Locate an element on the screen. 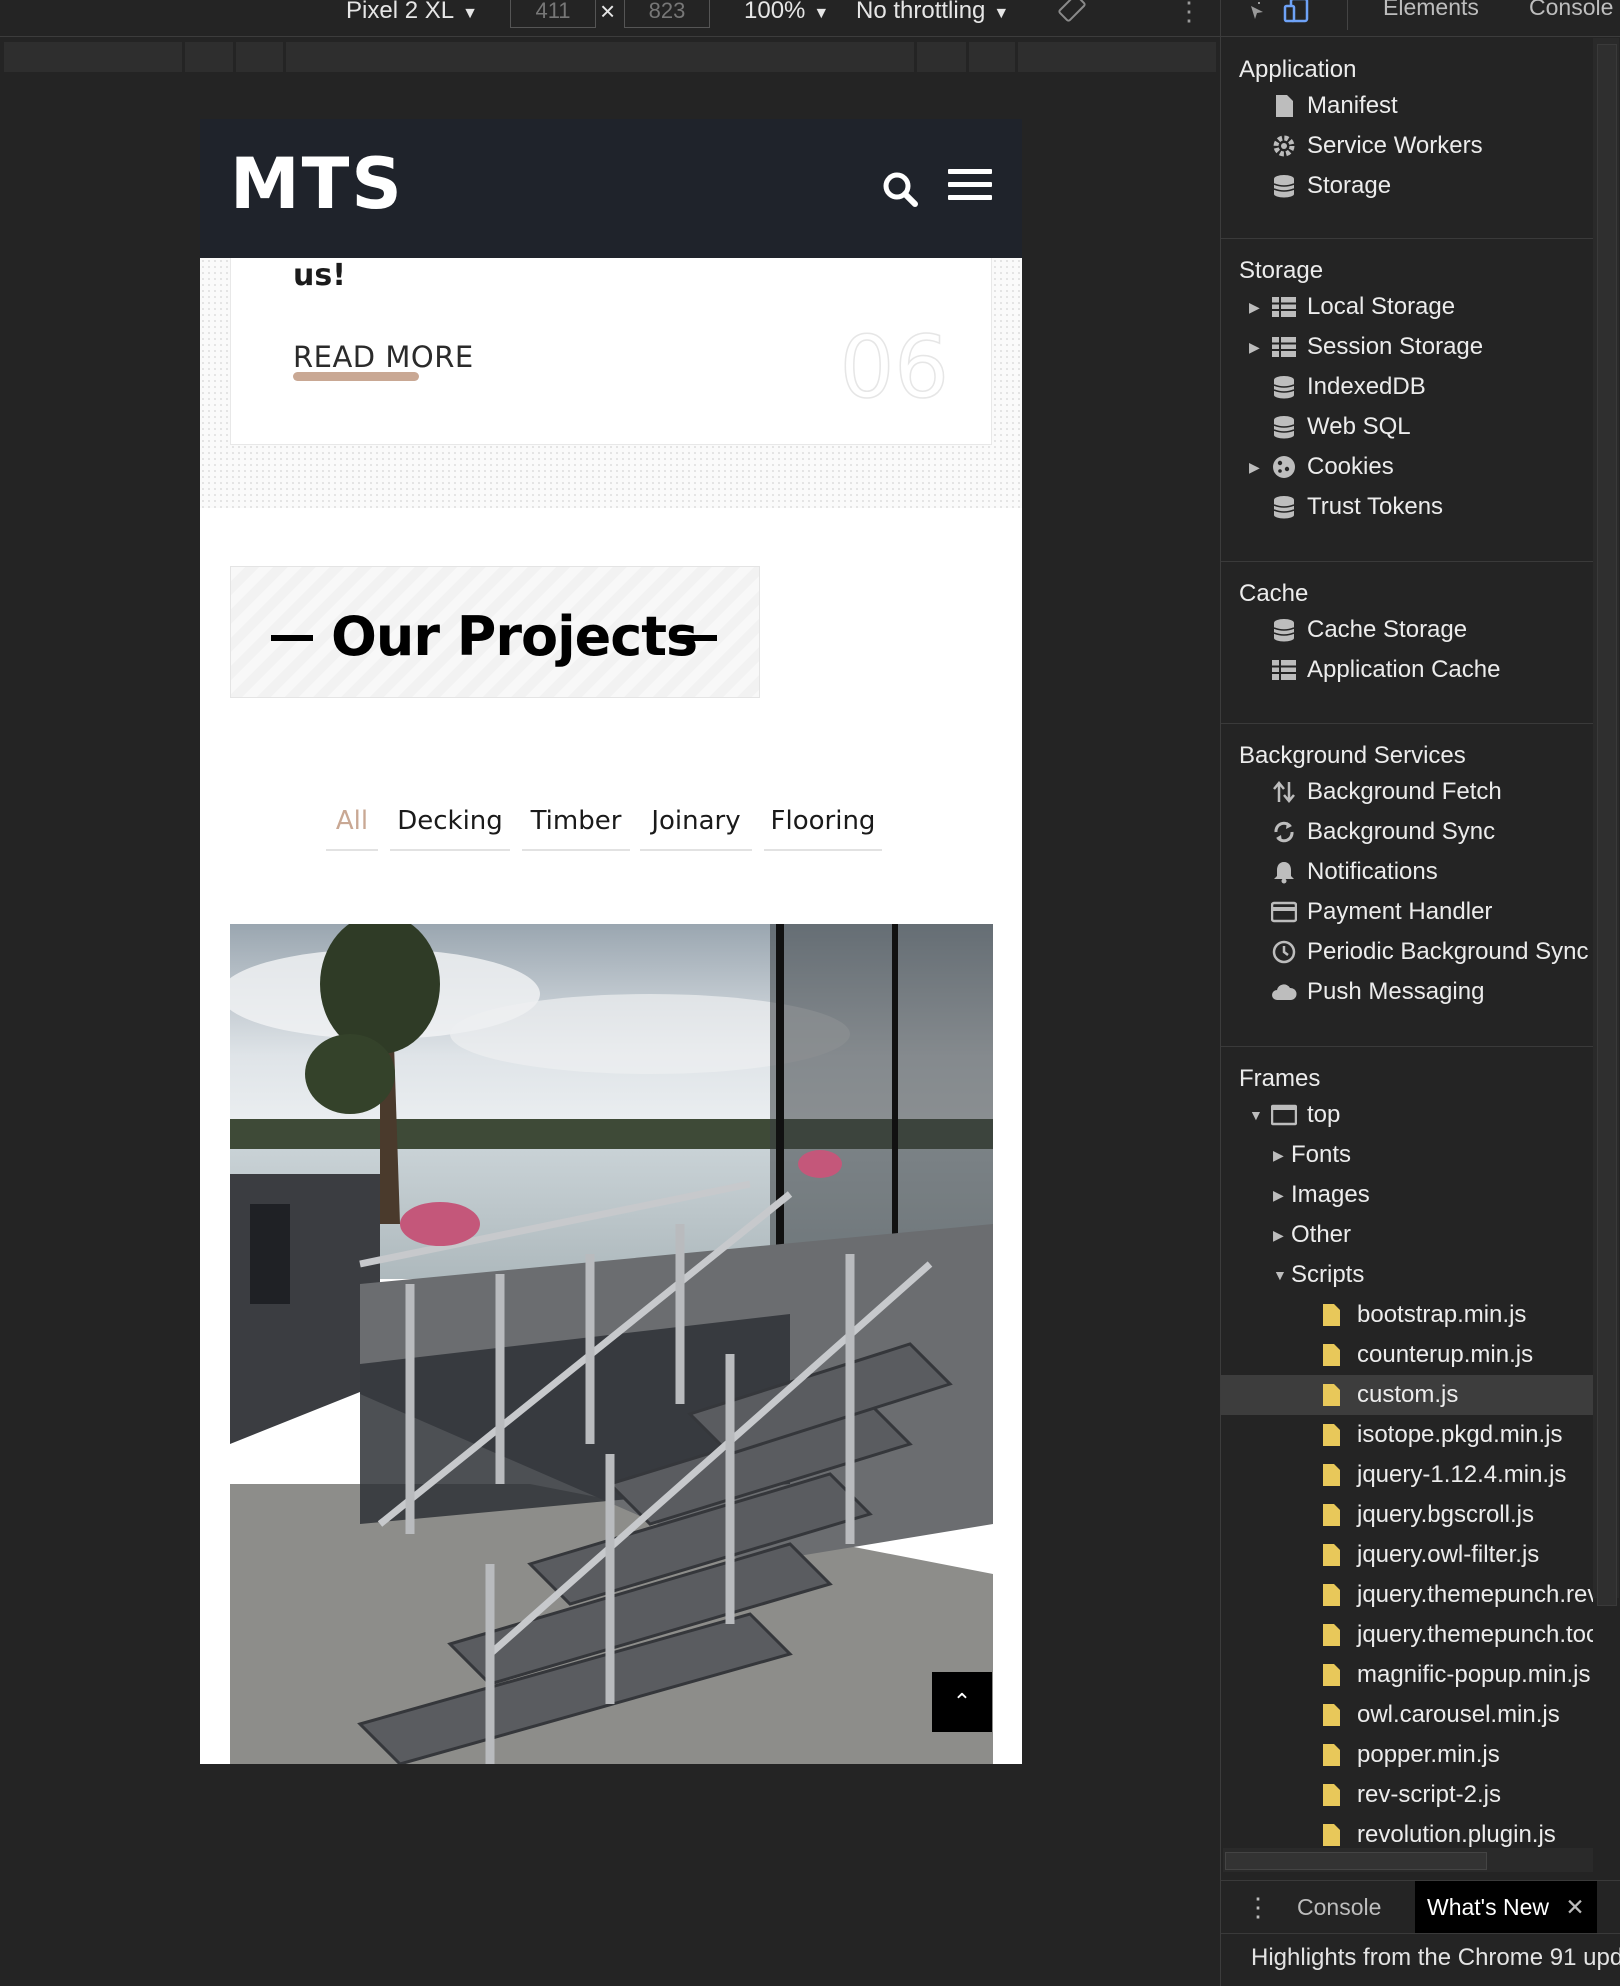  sidebar-item-periodic-background-sync: Periodic Background Sync is located at coordinates (1407, 952).